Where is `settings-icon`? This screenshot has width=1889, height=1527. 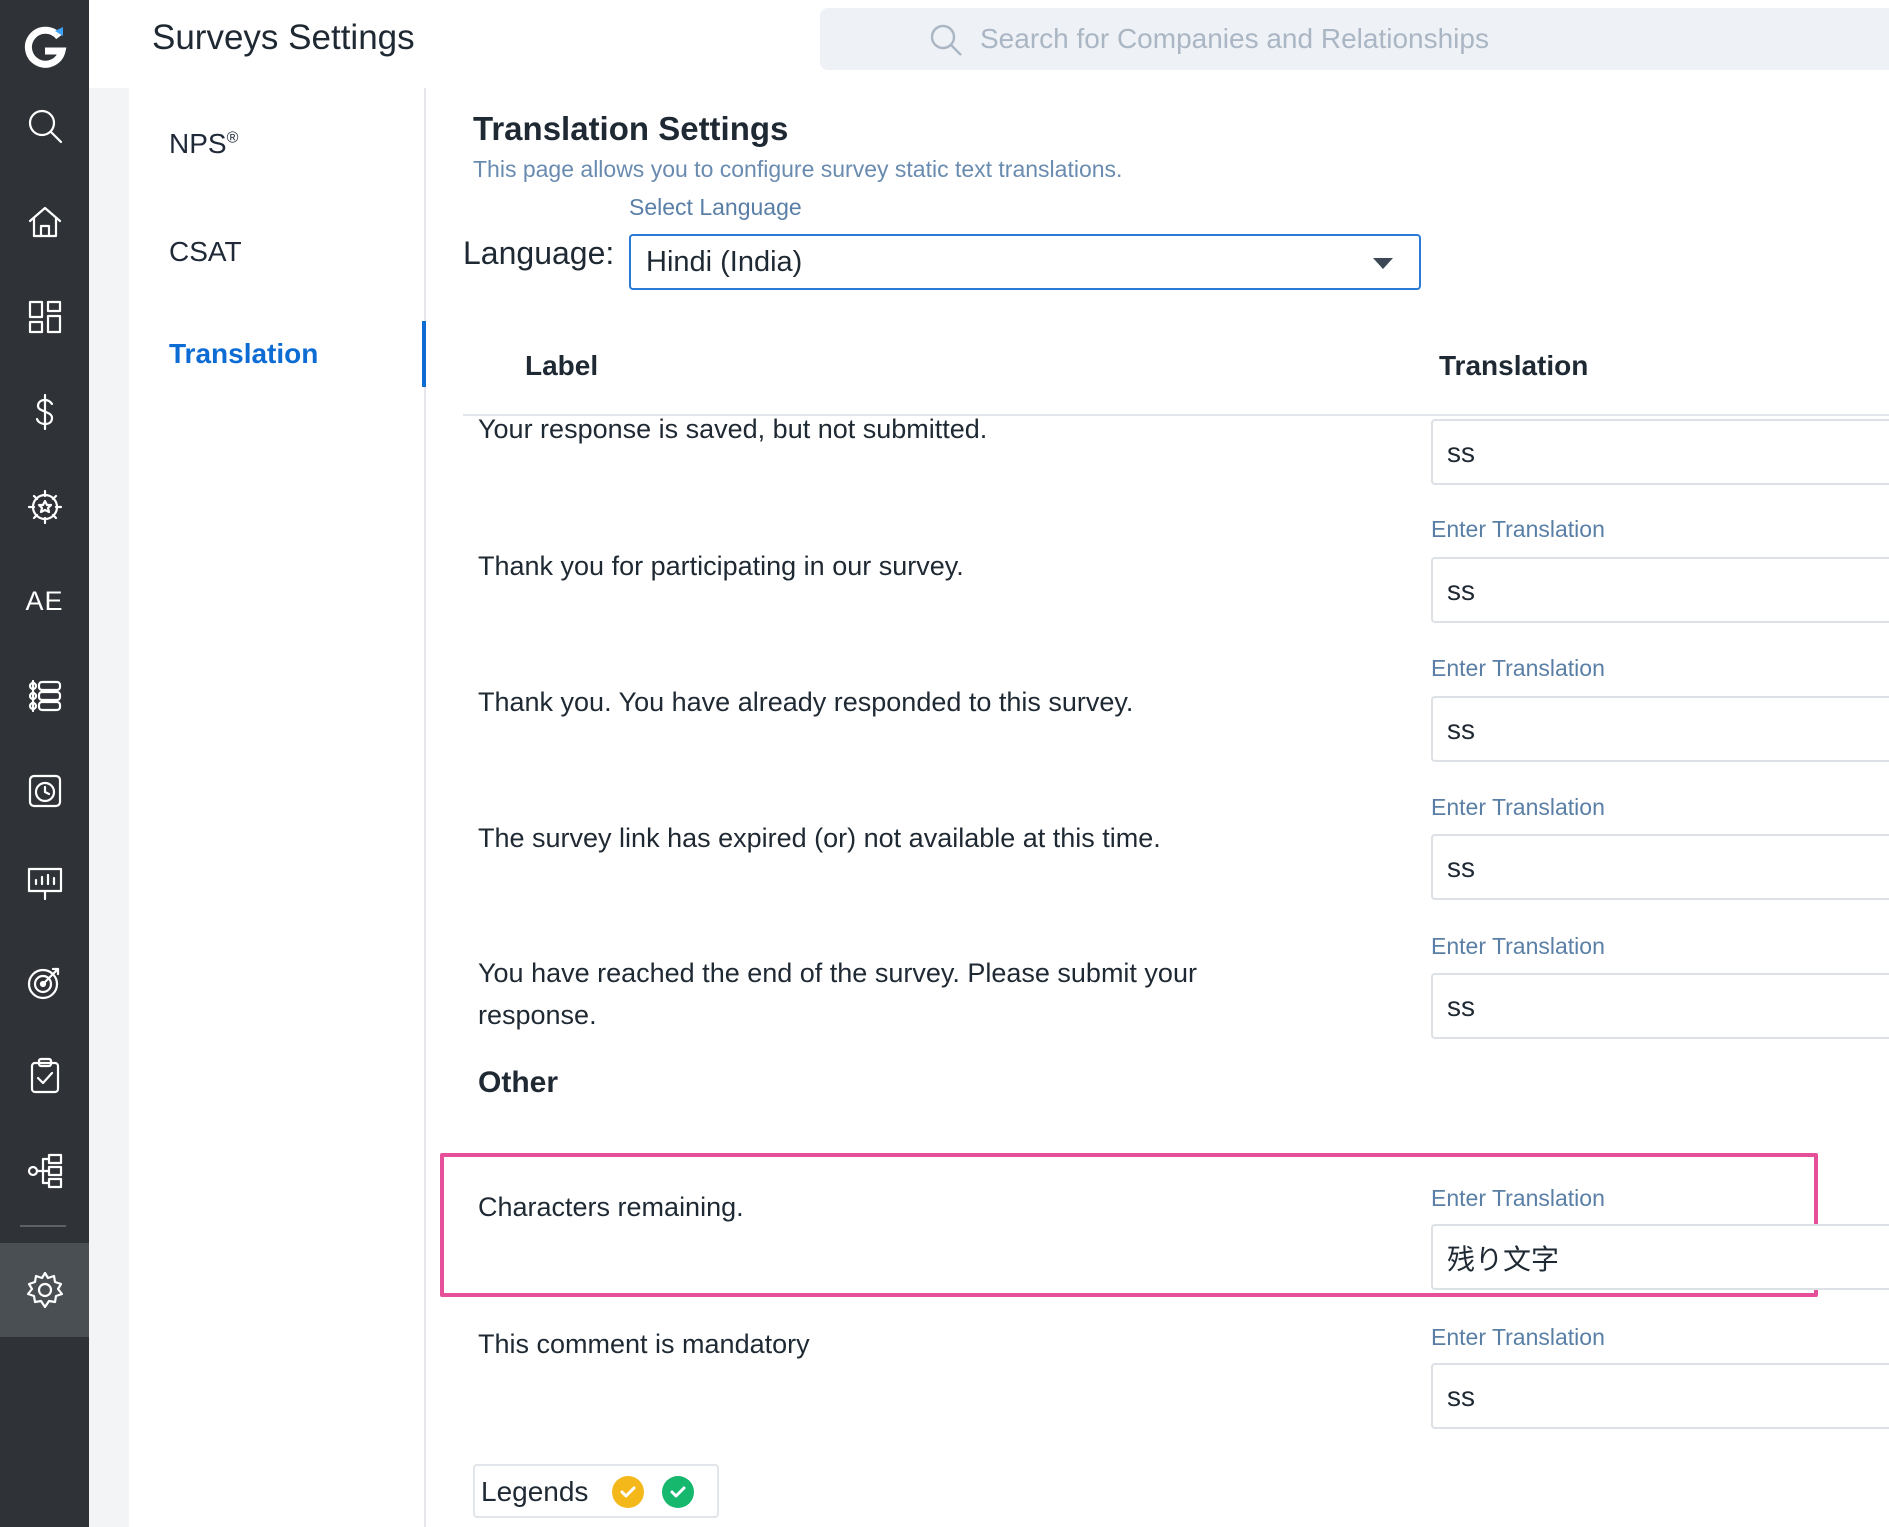
settings-icon is located at coordinates (44, 1290).